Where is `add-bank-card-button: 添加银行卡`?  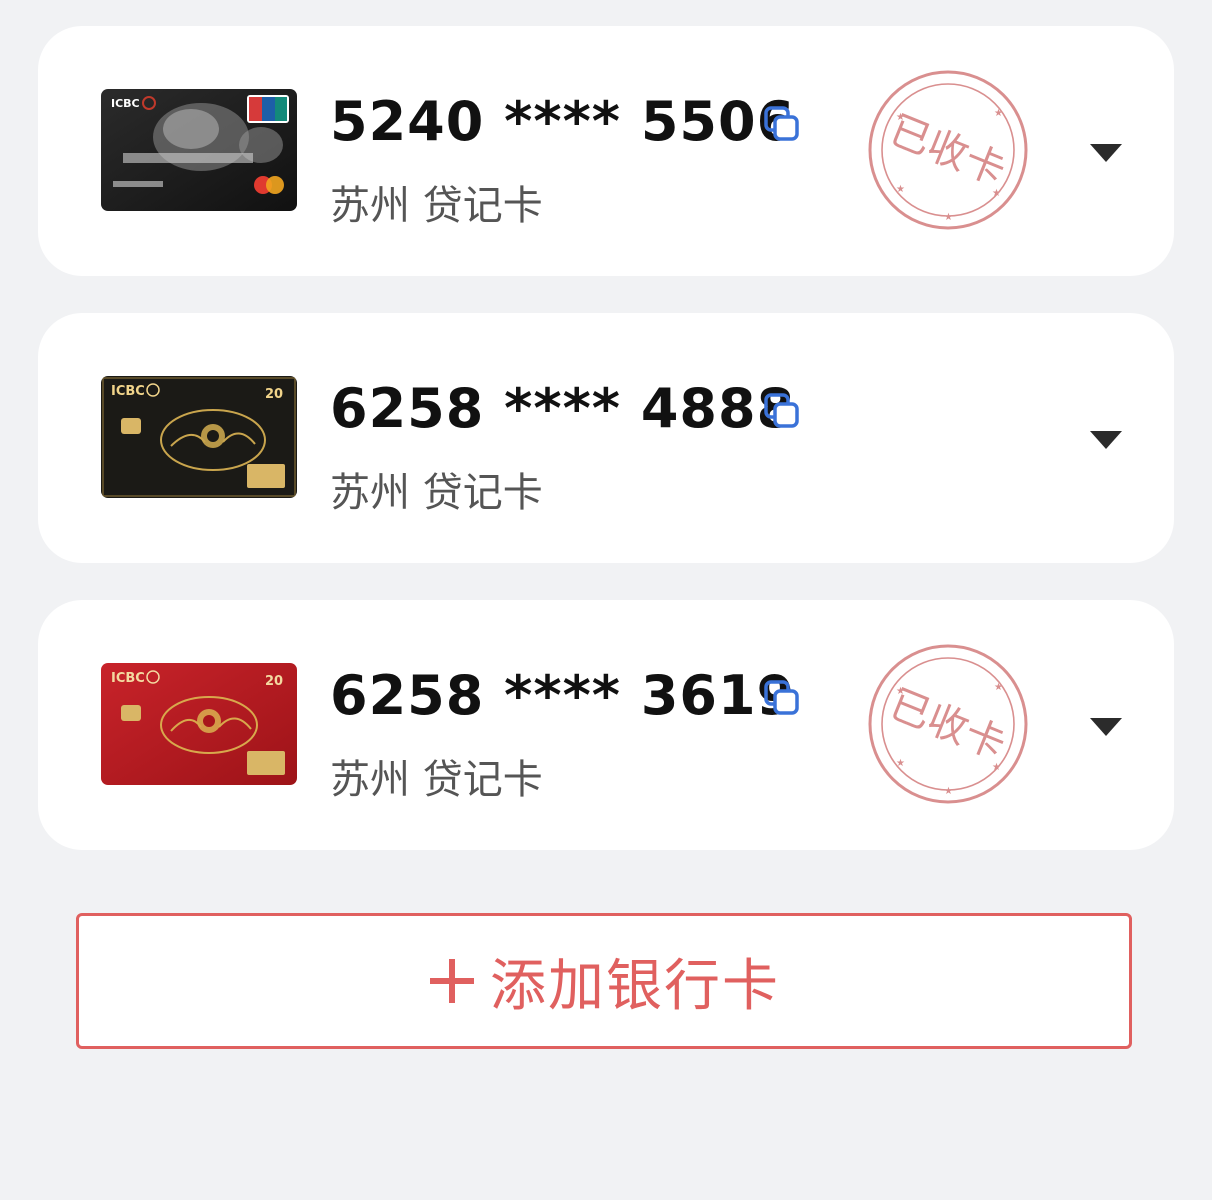 add-bank-card-button: 添加银行卡 is located at coordinates (604, 981).